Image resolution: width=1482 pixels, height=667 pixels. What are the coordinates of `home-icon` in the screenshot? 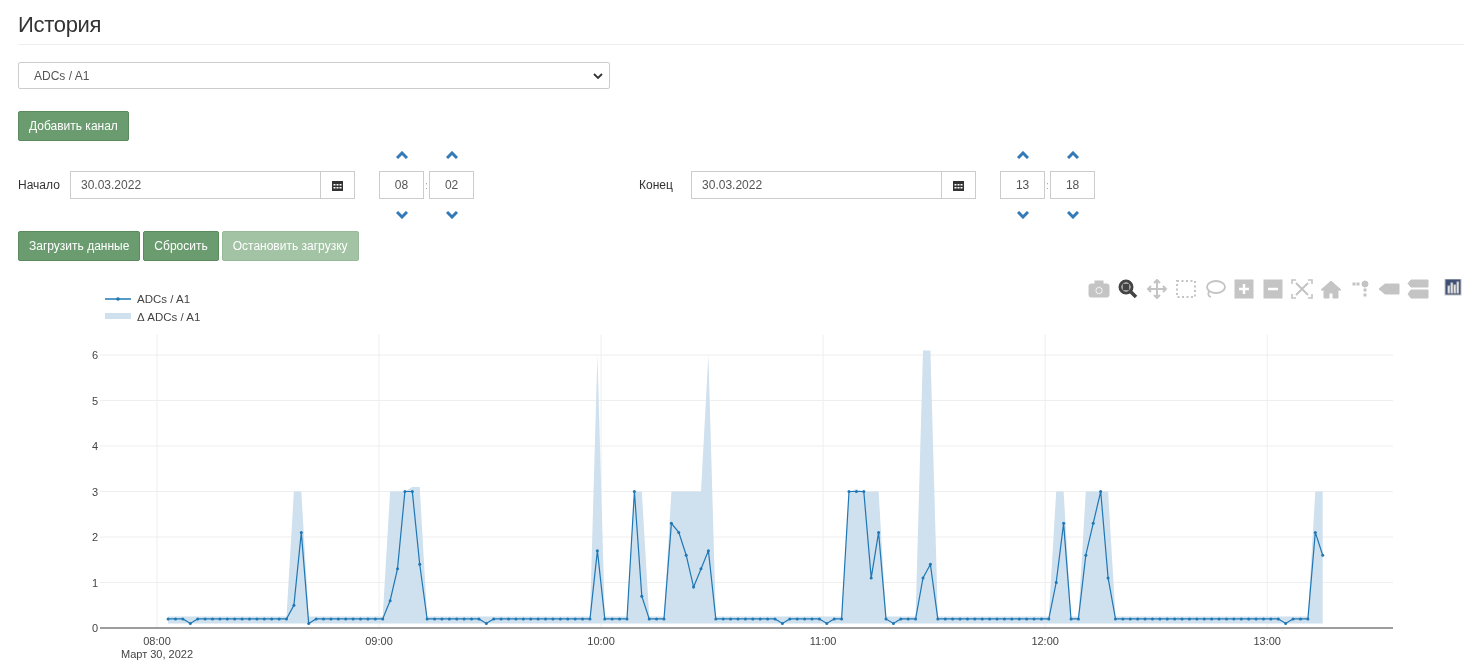 It's located at (1331, 289).